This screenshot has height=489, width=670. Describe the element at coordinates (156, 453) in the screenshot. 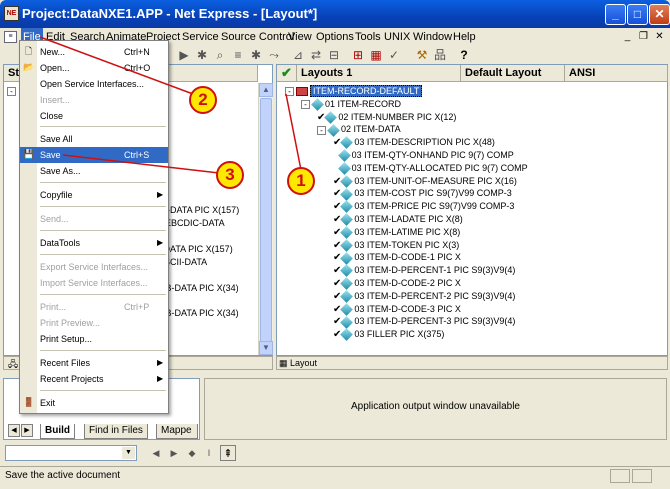

I see `prev-icon: ◀` at that location.